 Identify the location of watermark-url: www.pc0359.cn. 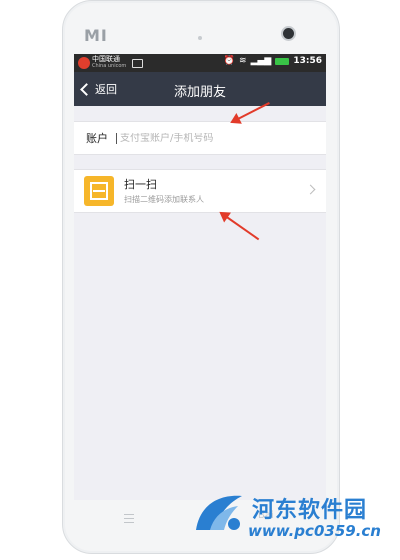
(314, 531).